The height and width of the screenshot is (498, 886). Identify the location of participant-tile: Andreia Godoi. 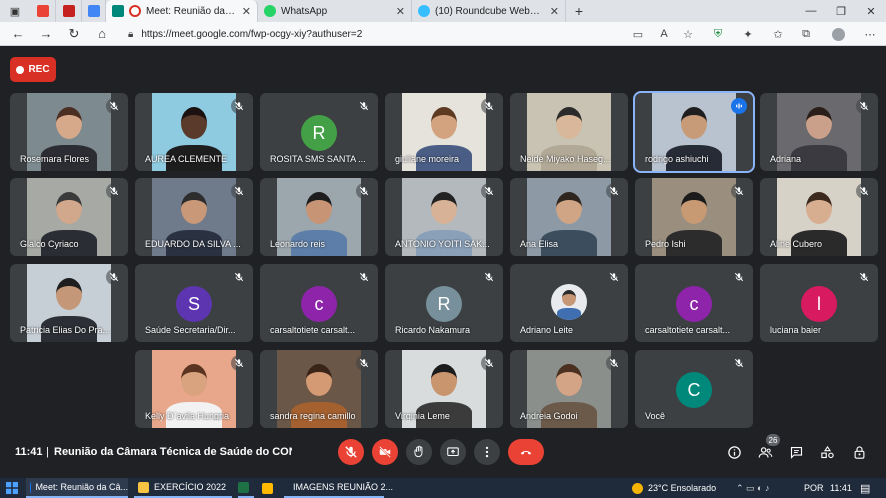
(569, 389).